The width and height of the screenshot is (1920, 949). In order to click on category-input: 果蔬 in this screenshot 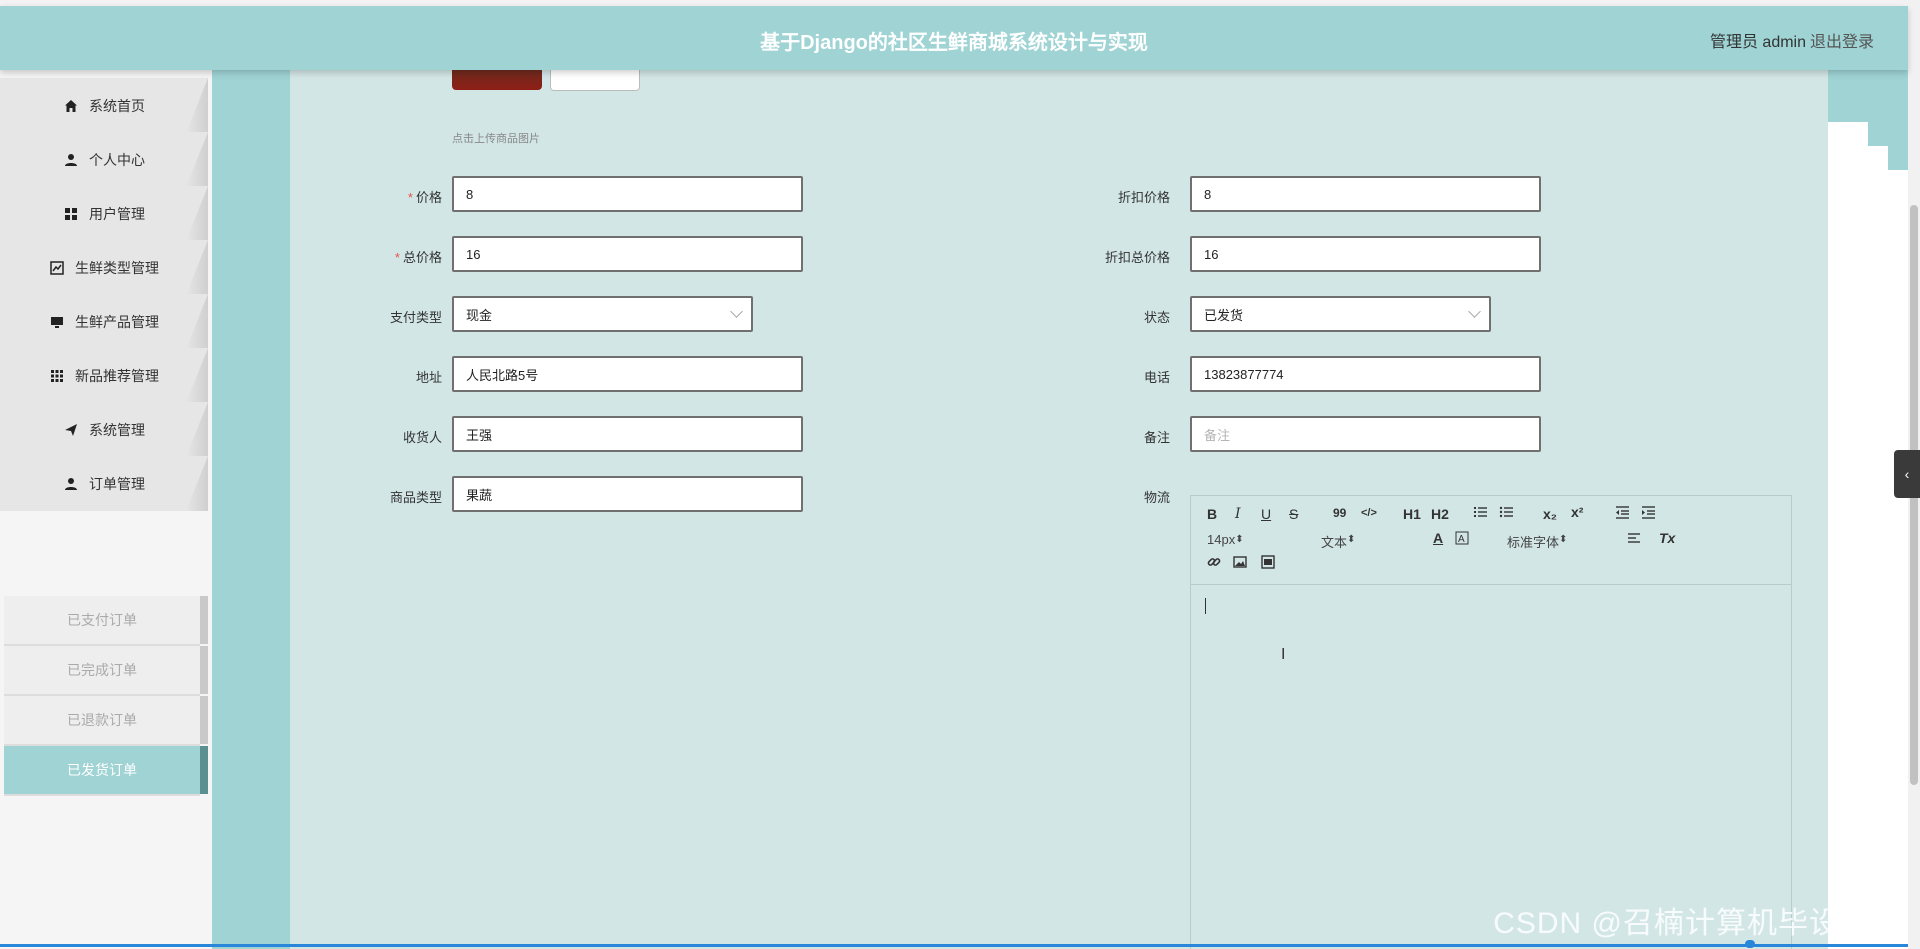, I will do `click(627, 494)`.